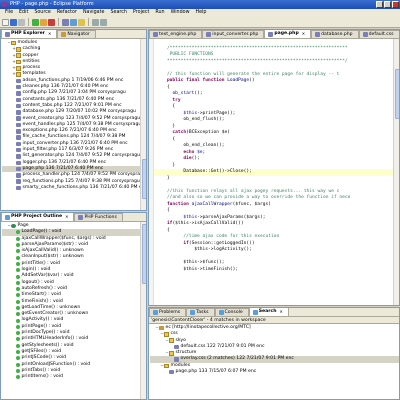 The height and width of the screenshot is (400, 400). I want to click on search-result-item: page.php 133 7/15/07 6:07 PM enc, so click(274, 372).